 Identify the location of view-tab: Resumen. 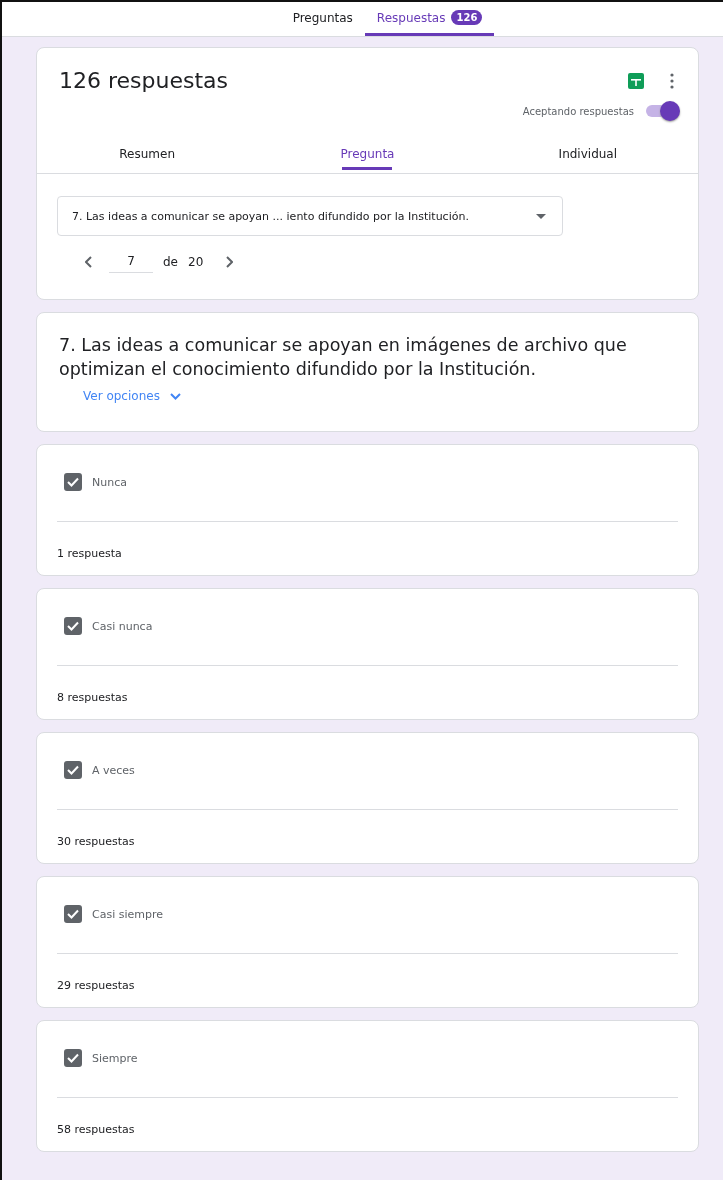
(147, 154).